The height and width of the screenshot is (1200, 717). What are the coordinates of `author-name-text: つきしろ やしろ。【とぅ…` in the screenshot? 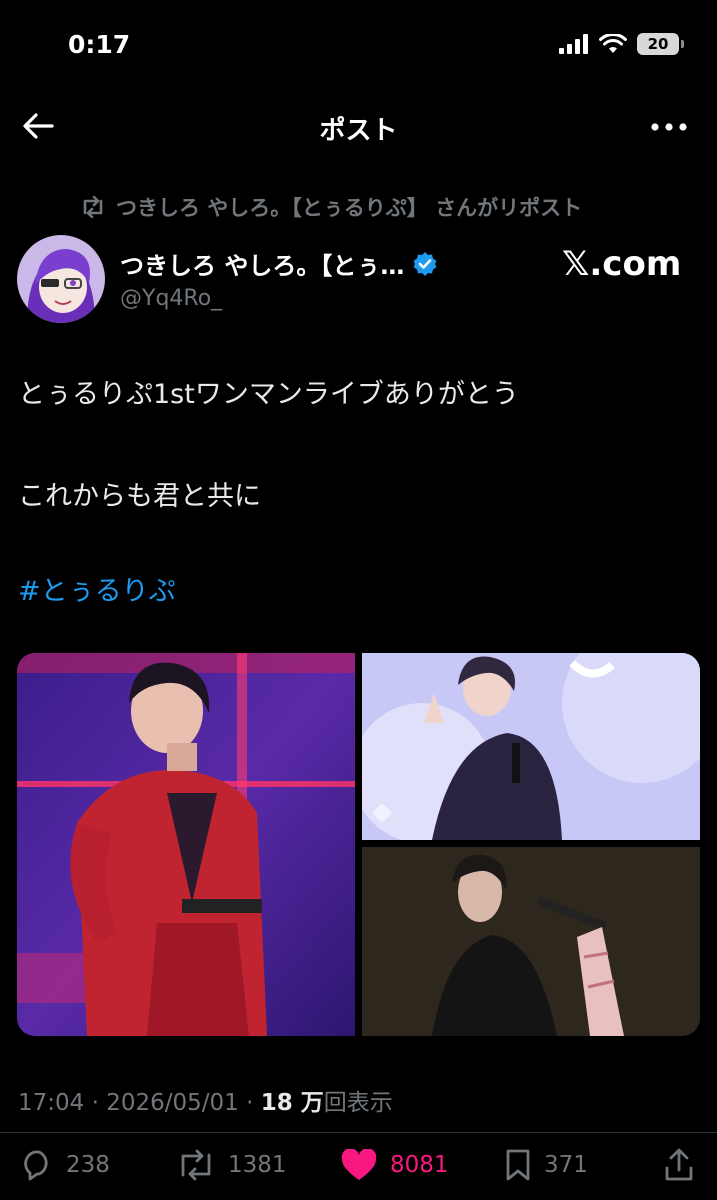 It's located at (262, 266).